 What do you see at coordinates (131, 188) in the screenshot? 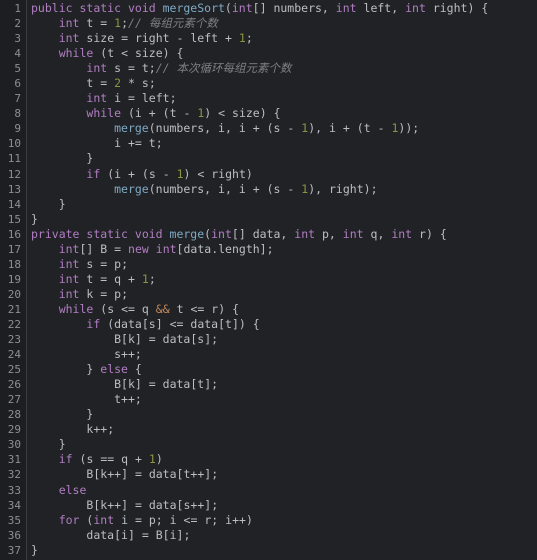
I see `code-method-name: merge` at bounding box center [131, 188].